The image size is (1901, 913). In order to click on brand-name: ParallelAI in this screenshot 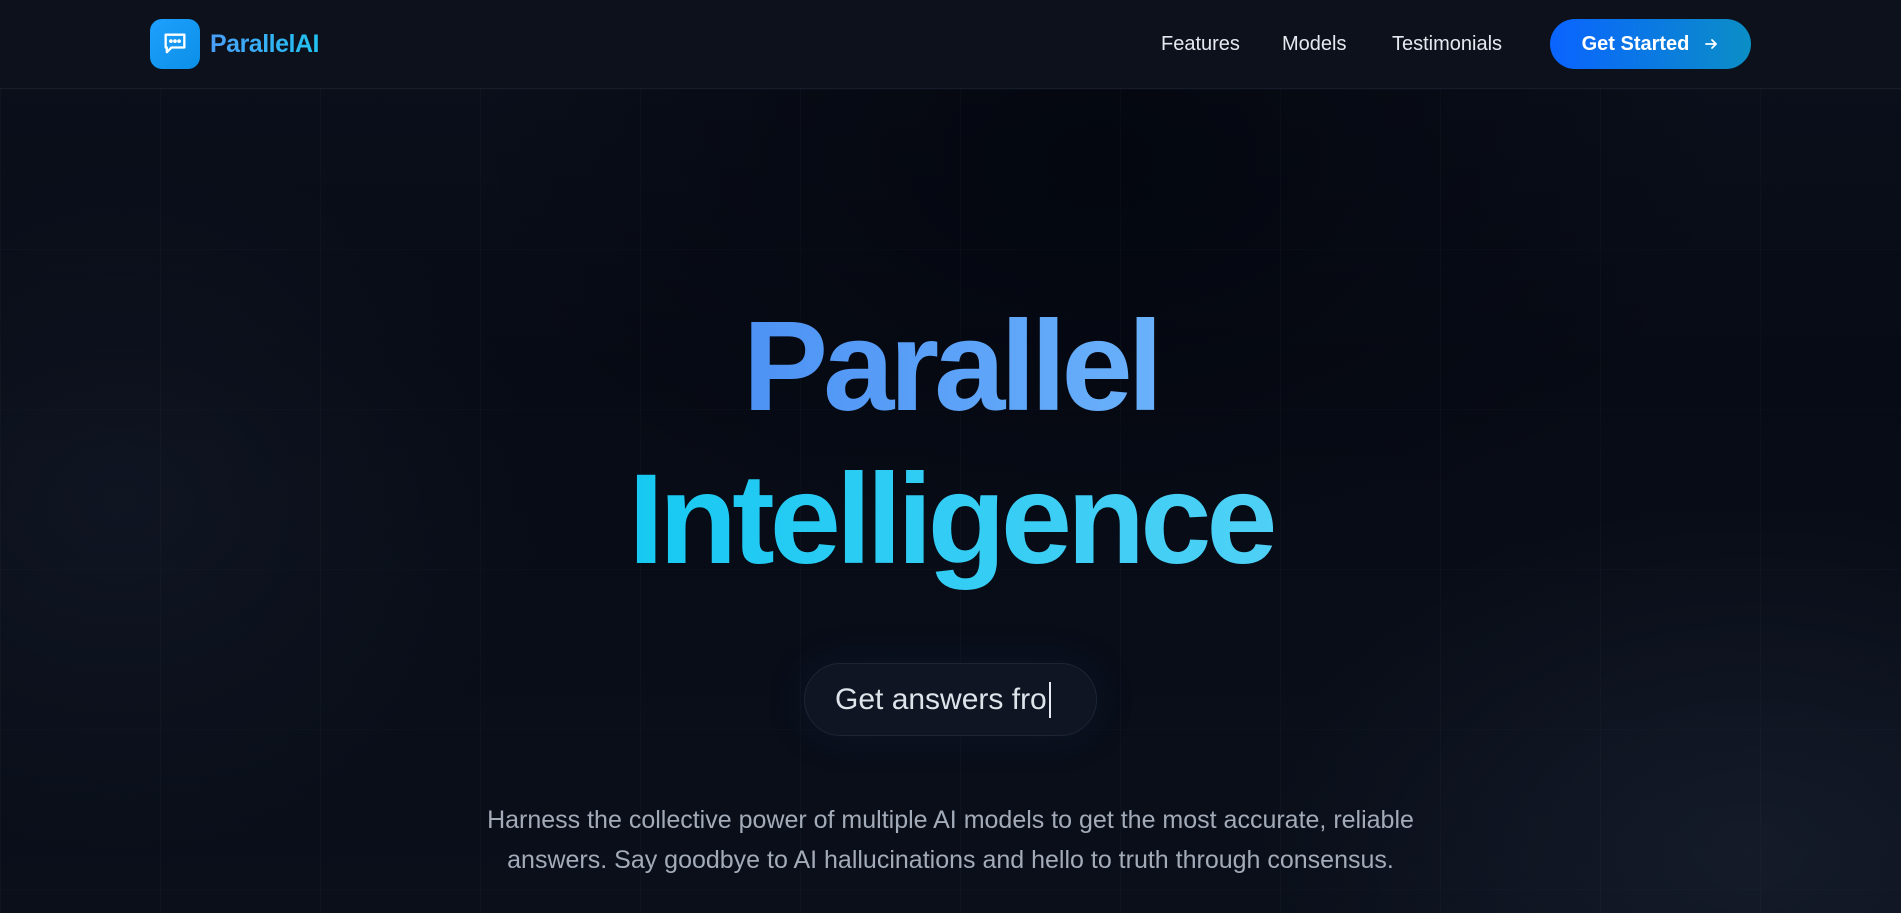, I will do `click(264, 43)`.